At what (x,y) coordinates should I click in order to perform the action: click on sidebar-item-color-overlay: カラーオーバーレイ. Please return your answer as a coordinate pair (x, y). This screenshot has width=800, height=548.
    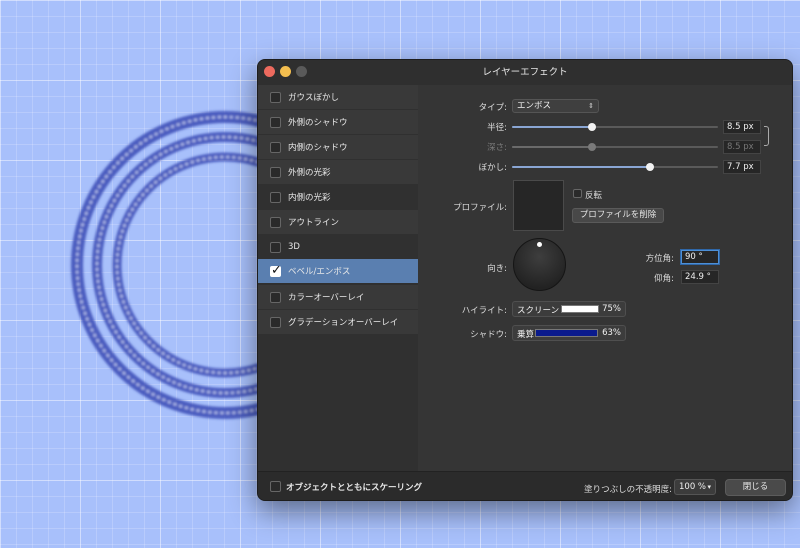
    Looking at the image, I should click on (338, 297).